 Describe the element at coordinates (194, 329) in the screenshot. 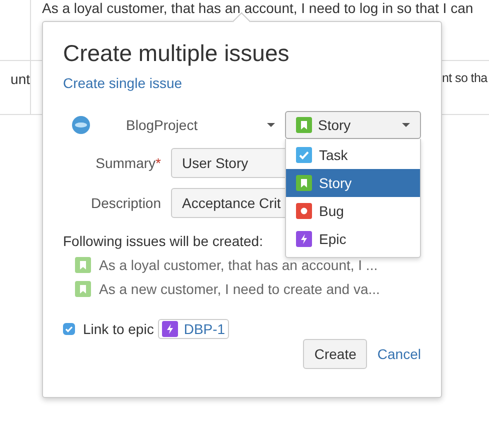

I see `epic-tag: DBP-1` at that location.